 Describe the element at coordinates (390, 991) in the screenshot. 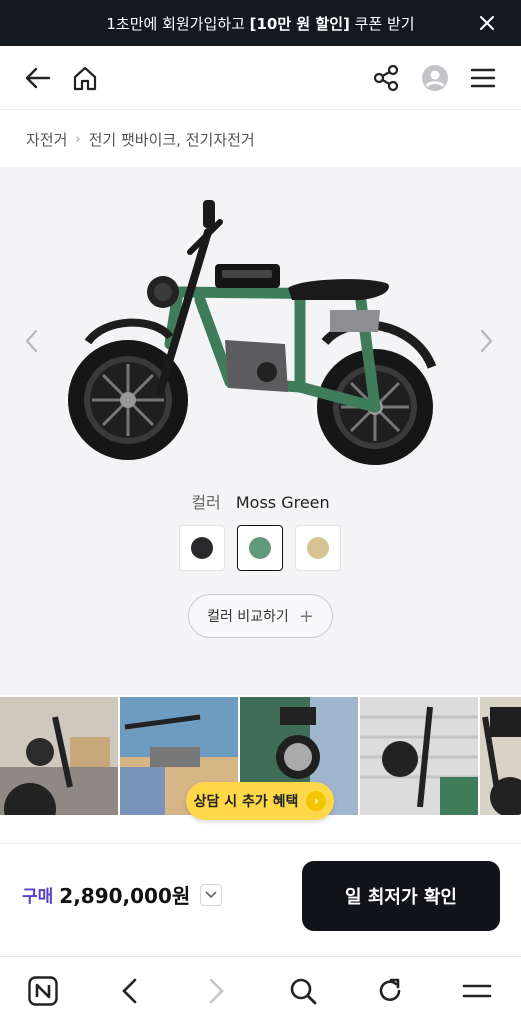

I see `reload-icon` at that location.